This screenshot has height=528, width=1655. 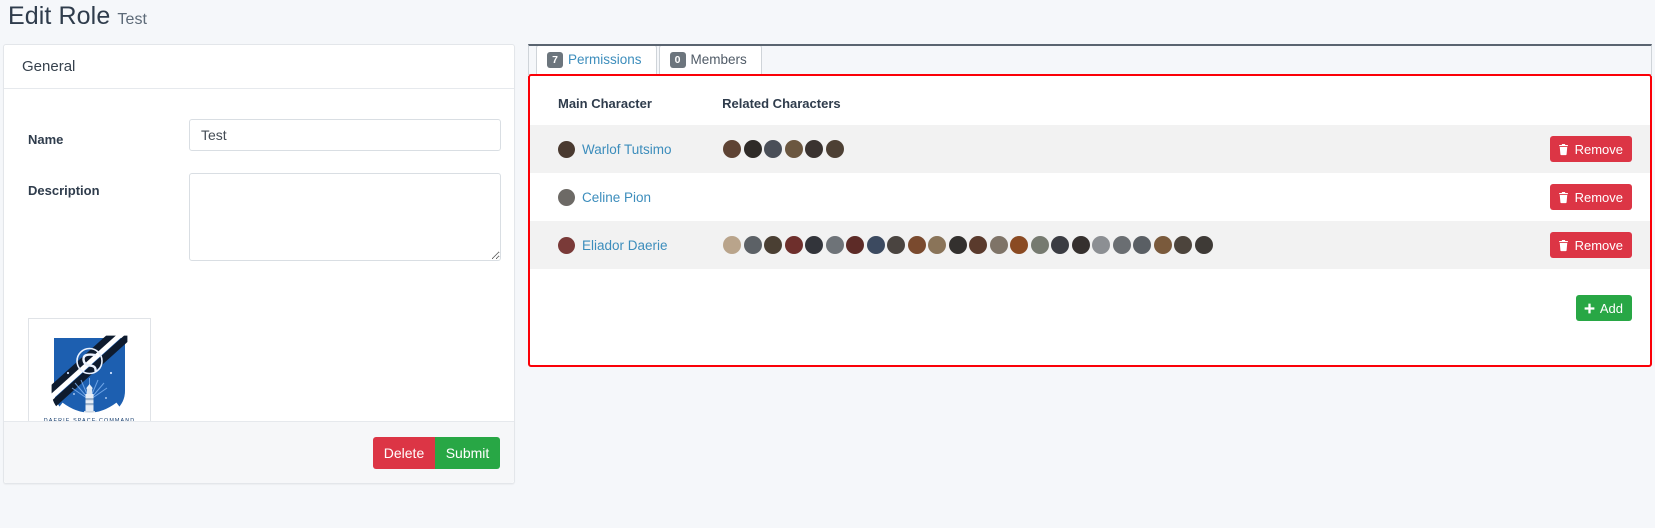 I want to click on column-header-actions, so click(x=1550, y=100).